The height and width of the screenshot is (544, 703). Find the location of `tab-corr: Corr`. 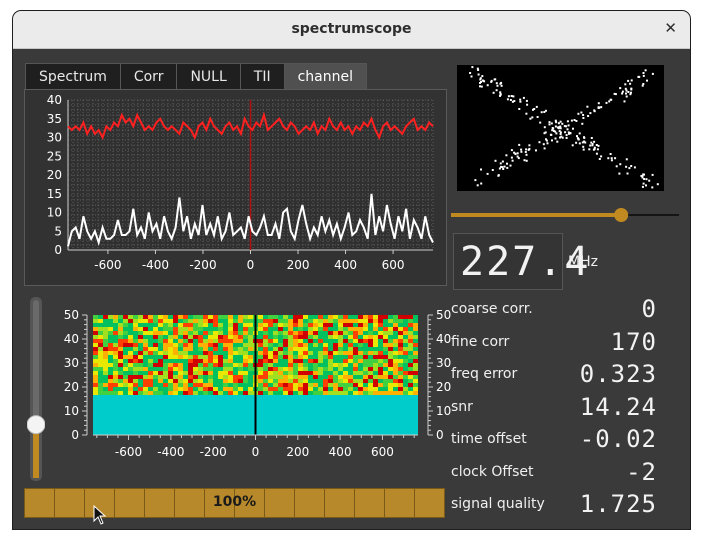

tab-corr: Corr is located at coordinates (148, 77).